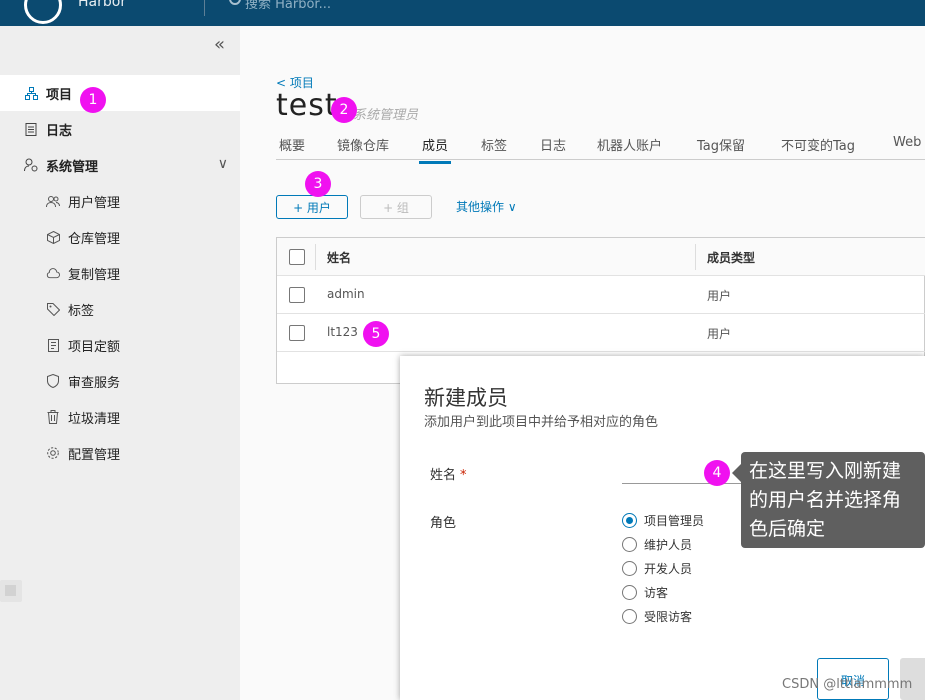  I want to click on role-option-guest: 访客, so click(645, 592).